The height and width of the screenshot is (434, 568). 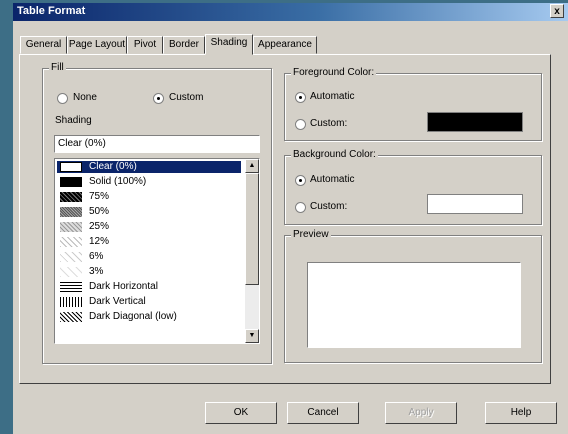 What do you see at coordinates (118, 181) in the screenshot?
I see `list-item-label: Solid (100%)` at bounding box center [118, 181].